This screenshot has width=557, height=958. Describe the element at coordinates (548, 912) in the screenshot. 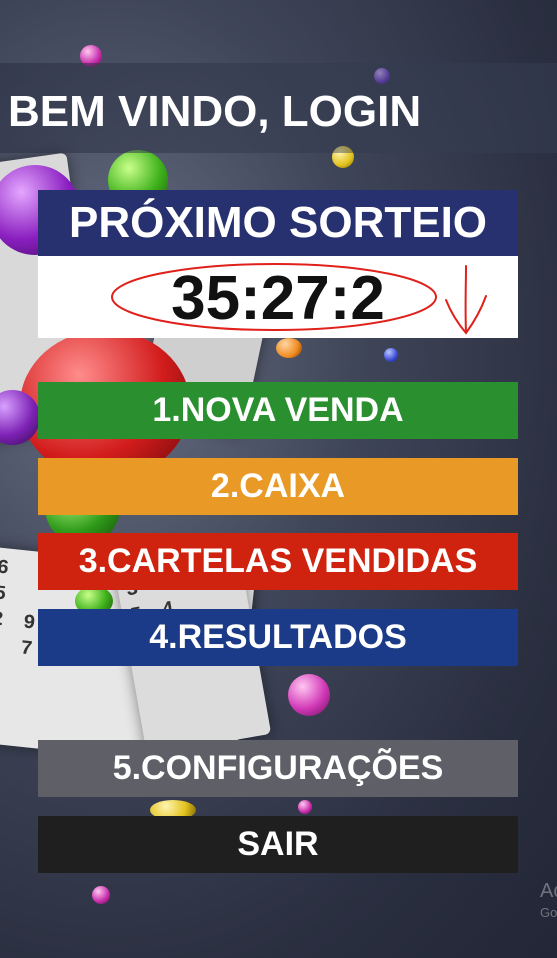

I see `watermark-line-2: Go` at that location.